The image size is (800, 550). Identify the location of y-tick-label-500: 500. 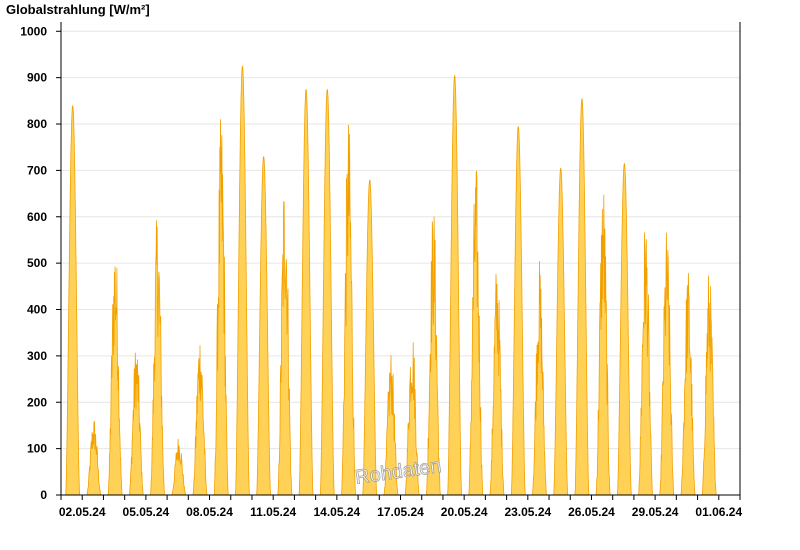
(37, 263).